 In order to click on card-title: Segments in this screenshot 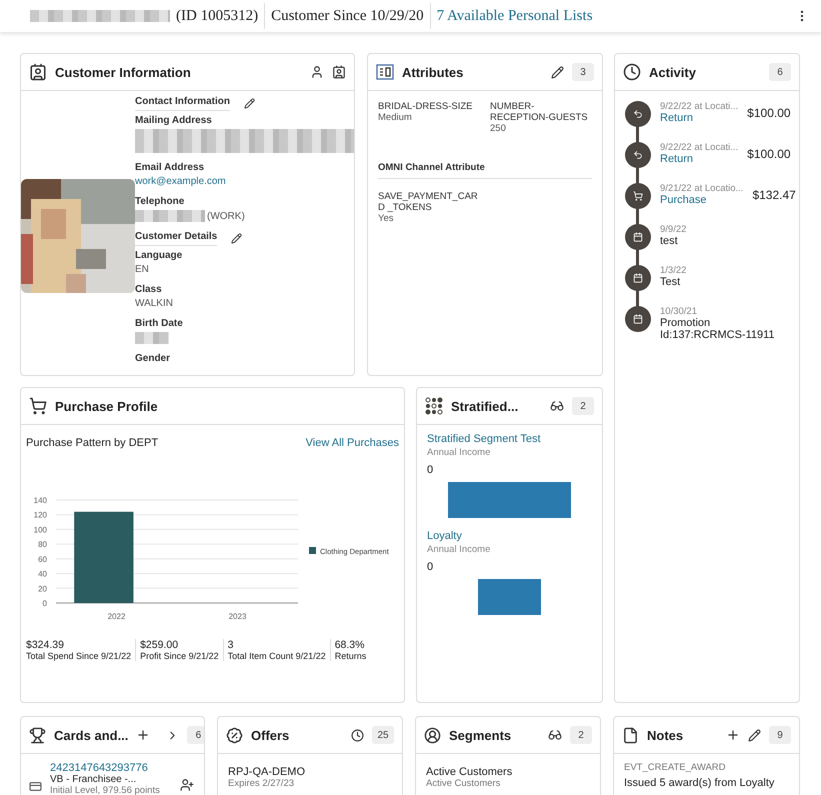, I will do `click(480, 735)`.